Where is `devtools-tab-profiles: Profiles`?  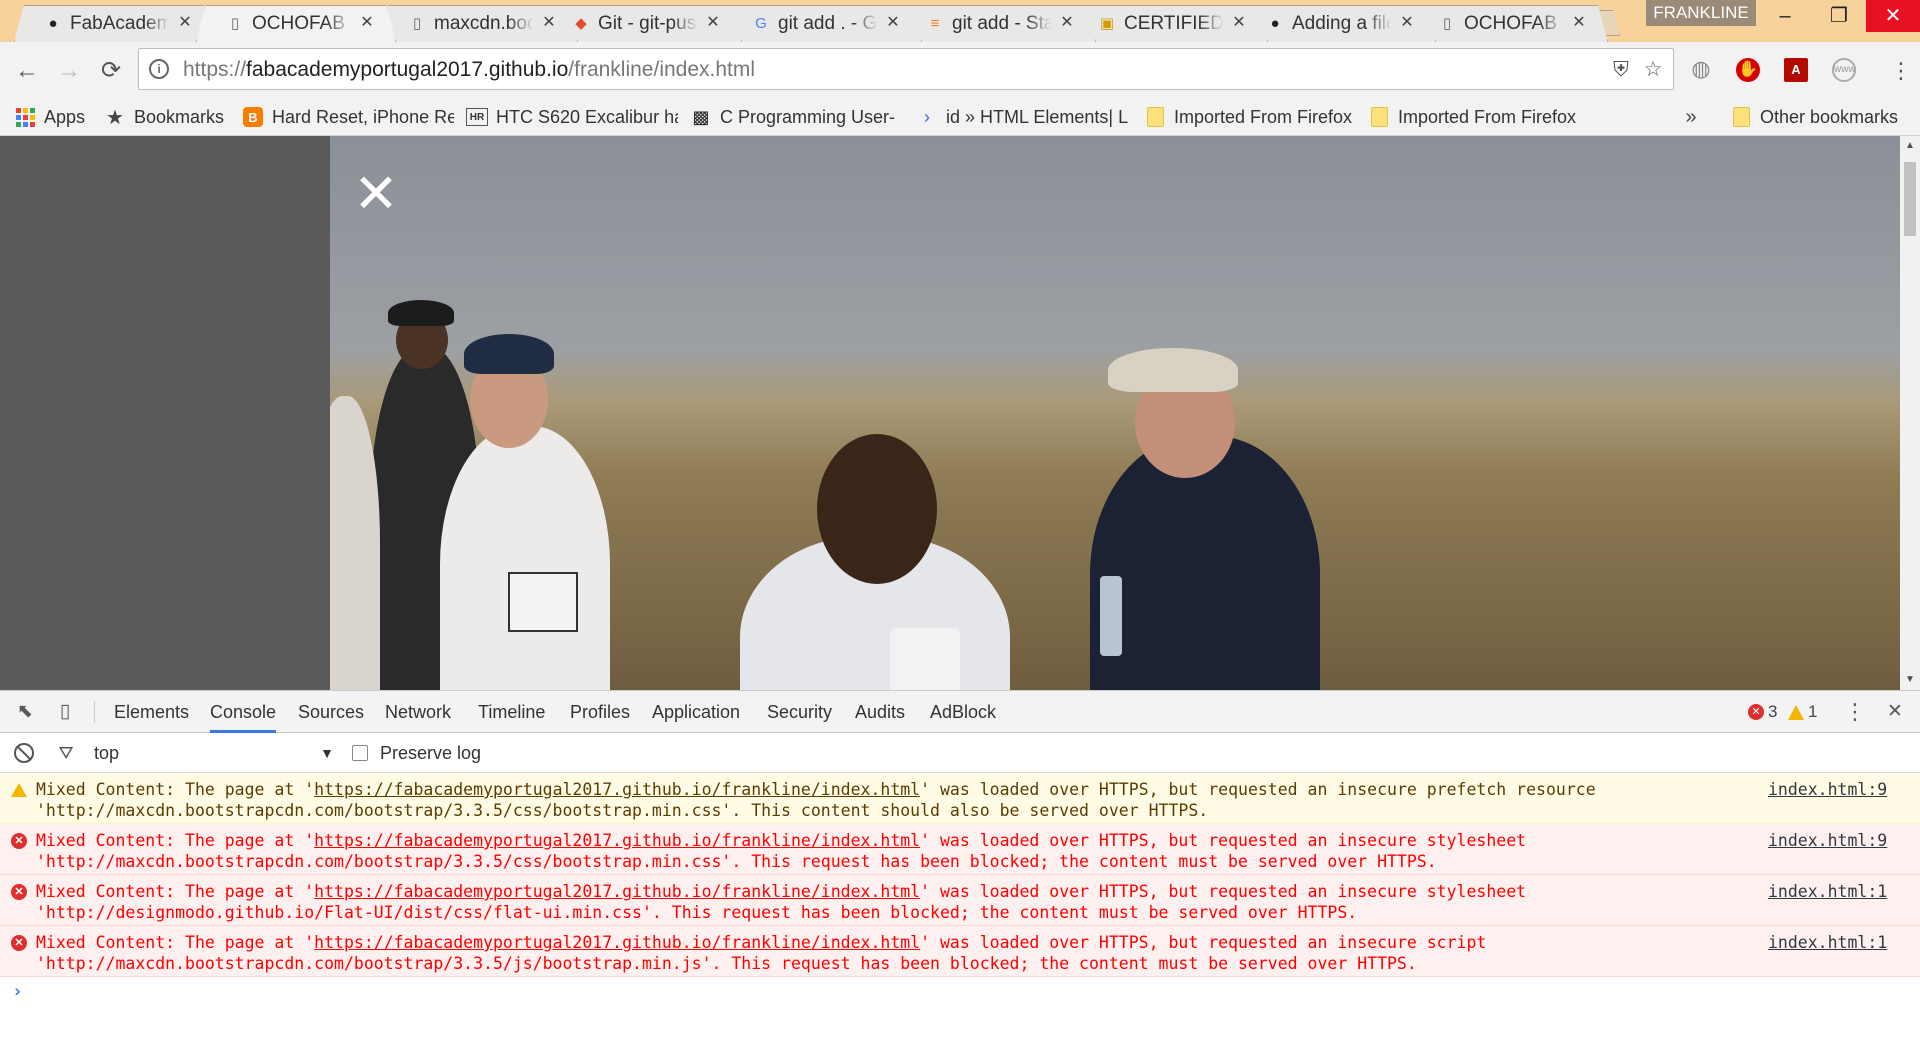 devtools-tab-profiles: Profiles is located at coordinates (600, 712).